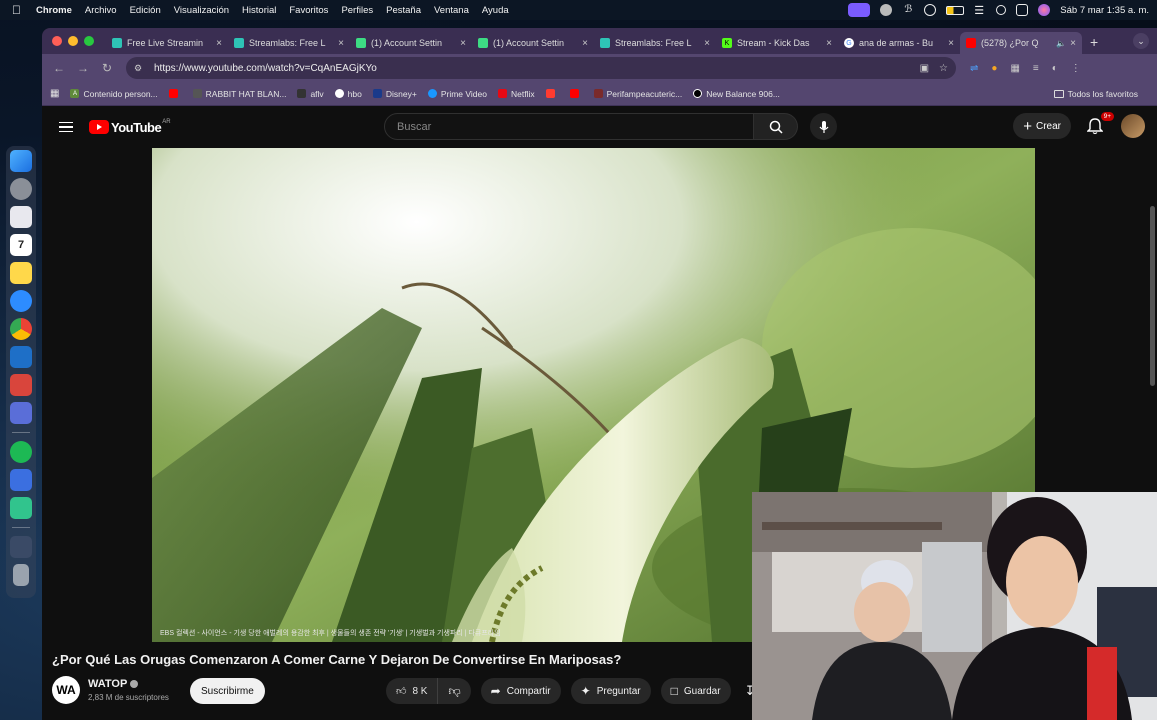 The image size is (1157, 720). I want to click on apps-grid-icon: ▦, so click(54, 93).